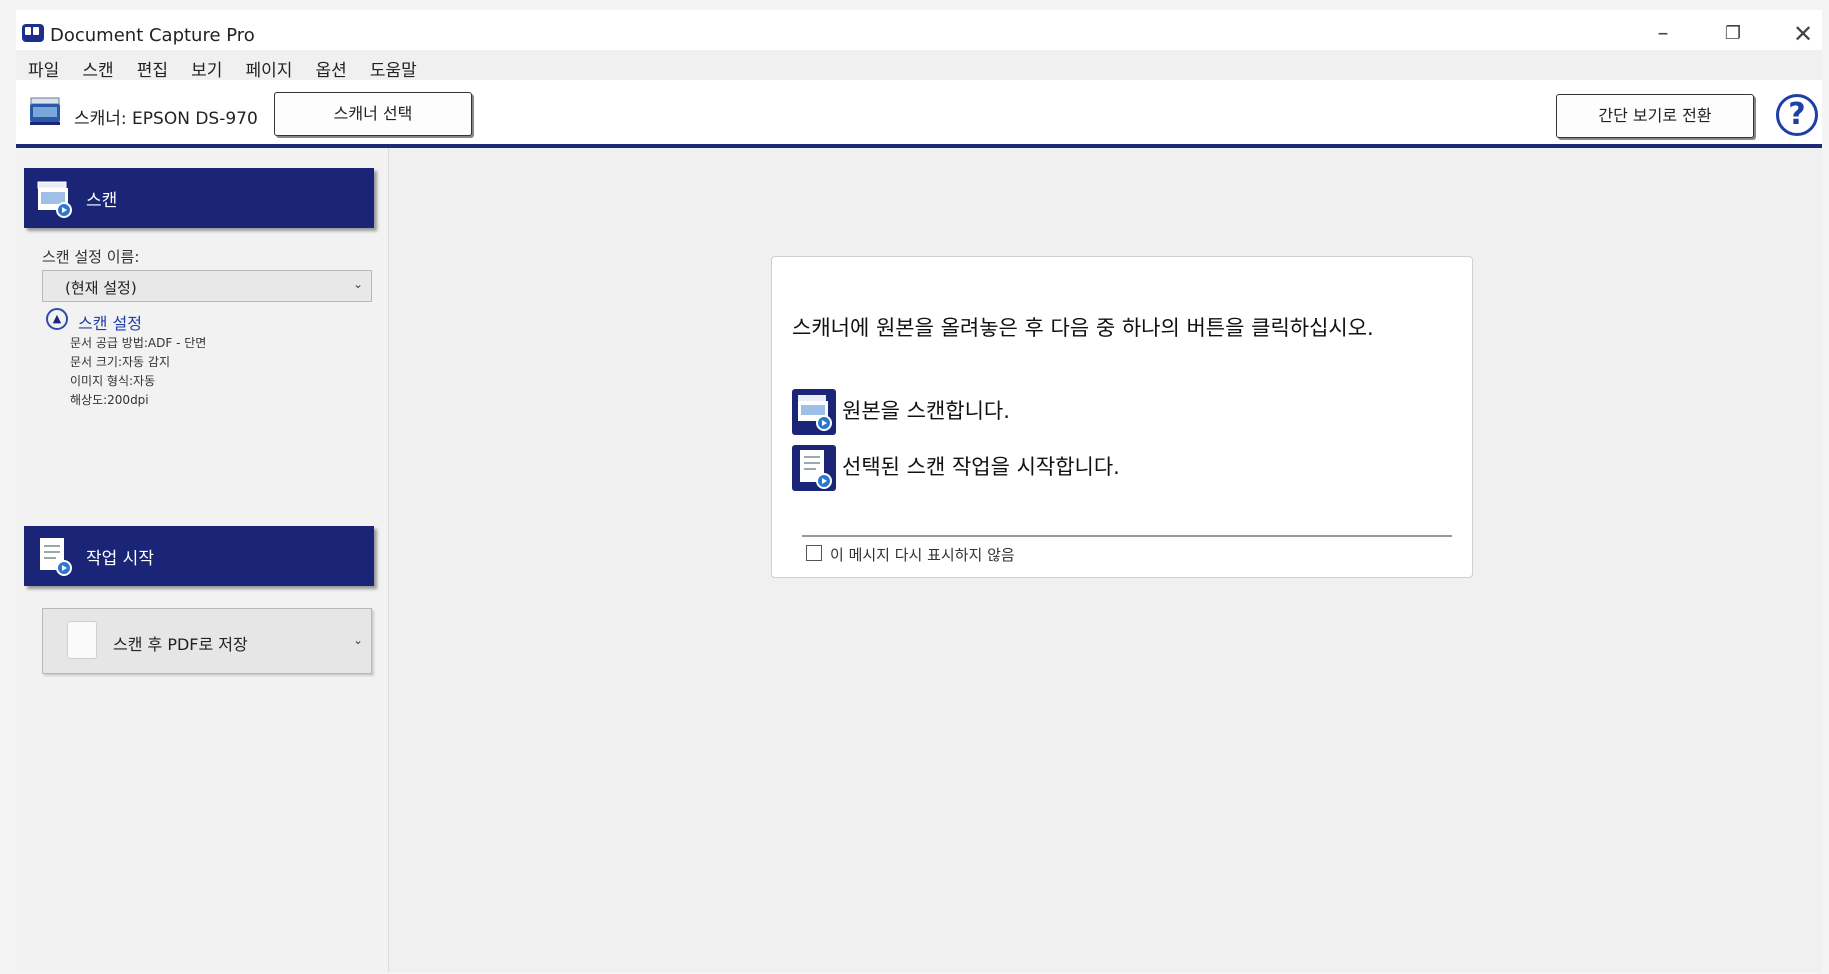 The width and height of the screenshot is (1829, 974). Describe the element at coordinates (45, 111) in the screenshot. I see `scanner-icon` at that location.